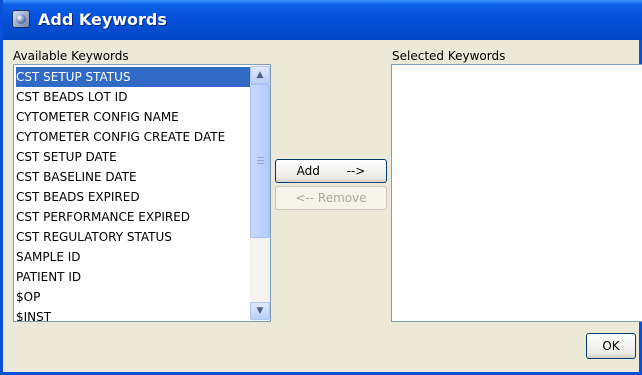 This screenshot has width=642, height=375. Describe the element at coordinates (133, 117) in the screenshot. I see `list-item-cytometer-config-name: CYTOMETER CONFIG NAME` at that location.